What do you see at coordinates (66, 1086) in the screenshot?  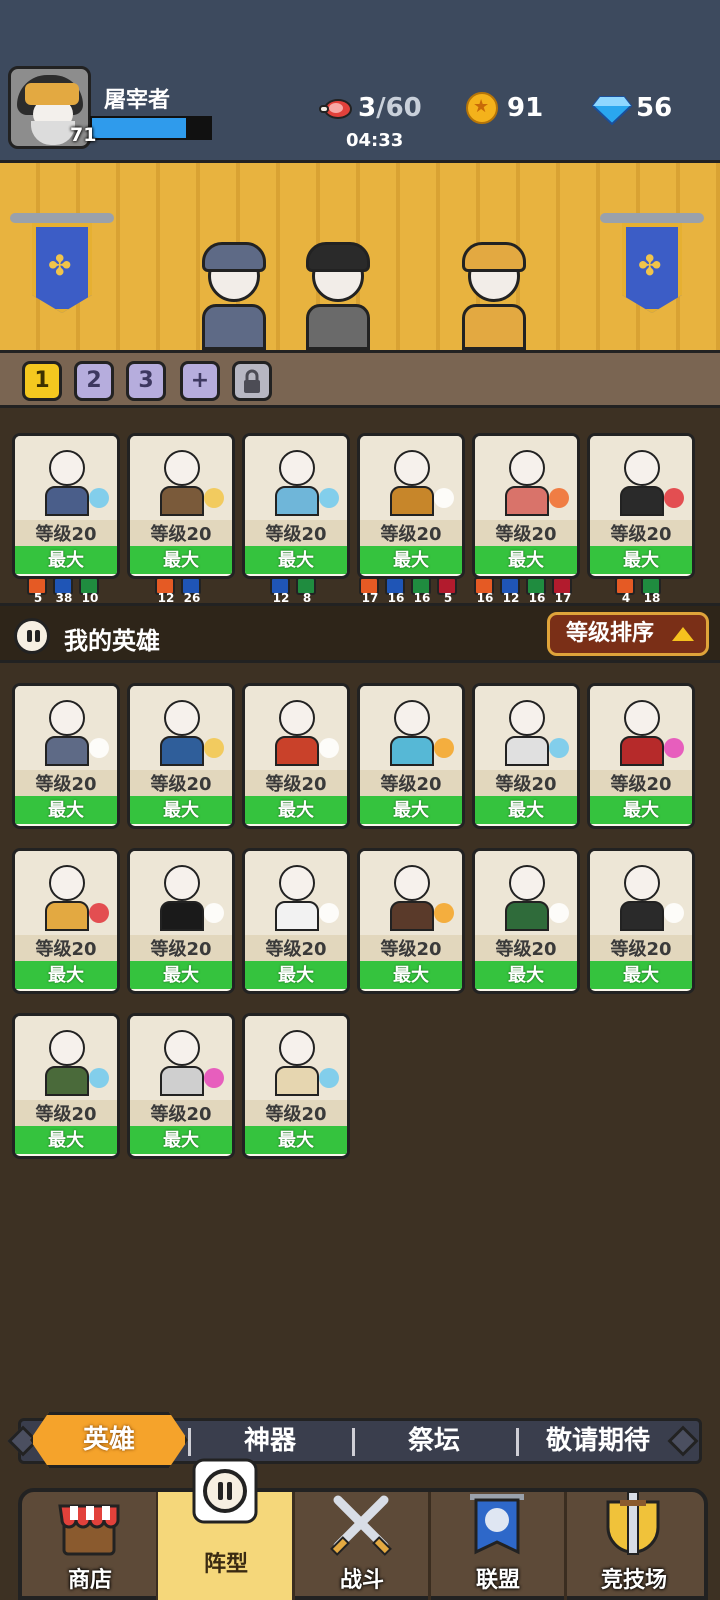 I see `hero-card-13: 等级20 最大` at bounding box center [66, 1086].